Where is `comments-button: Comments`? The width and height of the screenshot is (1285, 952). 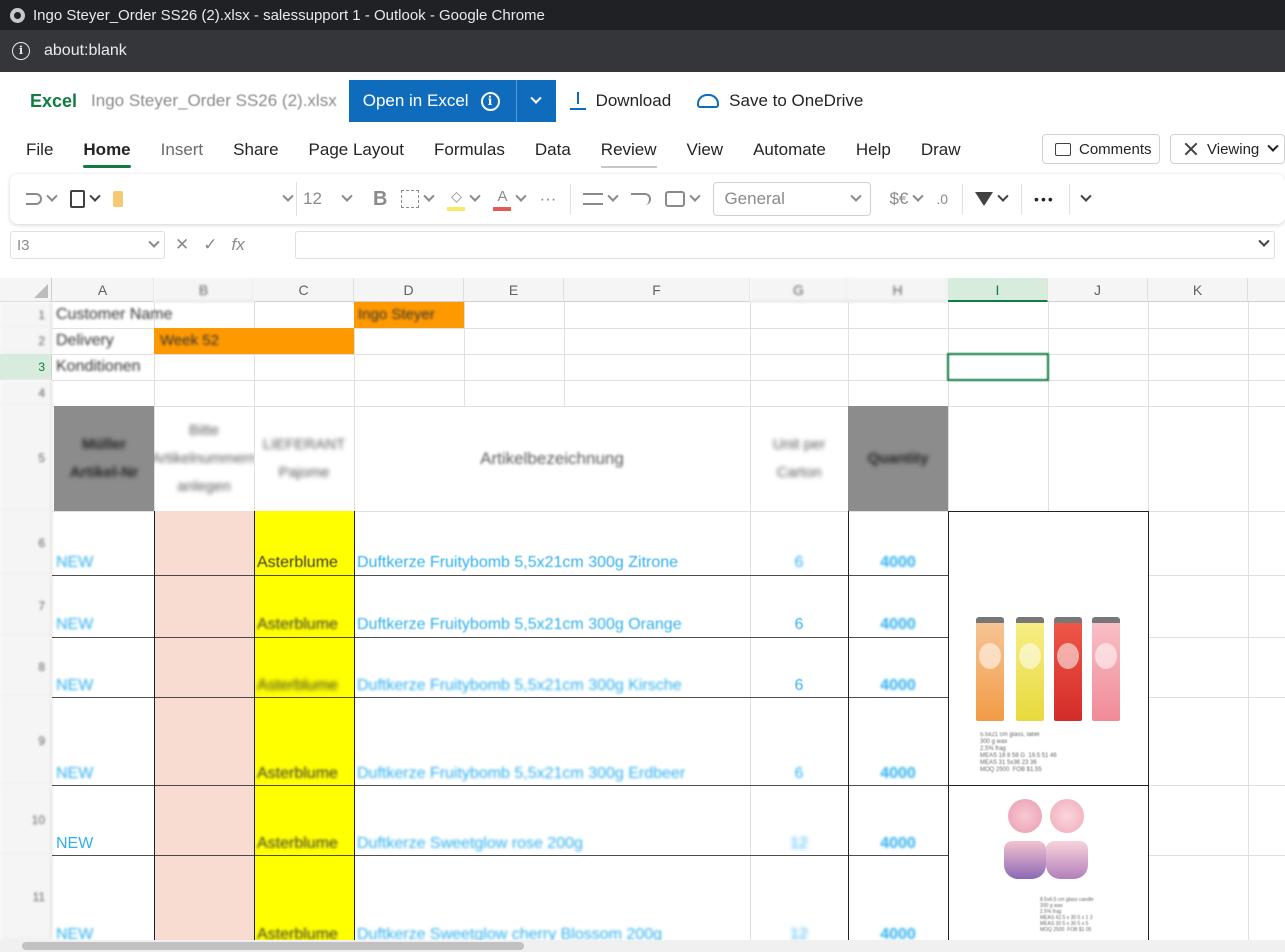
comments-button: Comments is located at coordinates (1101, 149).